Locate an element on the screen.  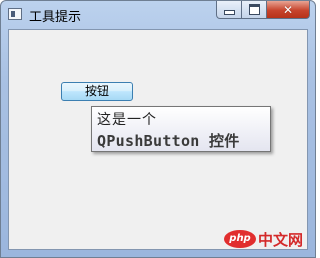
minimize-button is located at coordinates (229, 10).